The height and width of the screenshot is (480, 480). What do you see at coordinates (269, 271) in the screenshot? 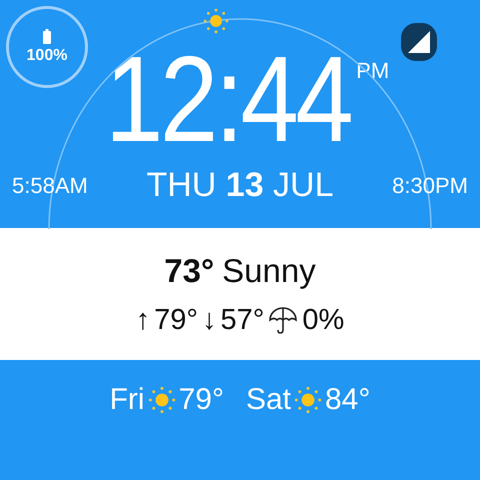
I see `weather-condition: Sunny` at bounding box center [269, 271].